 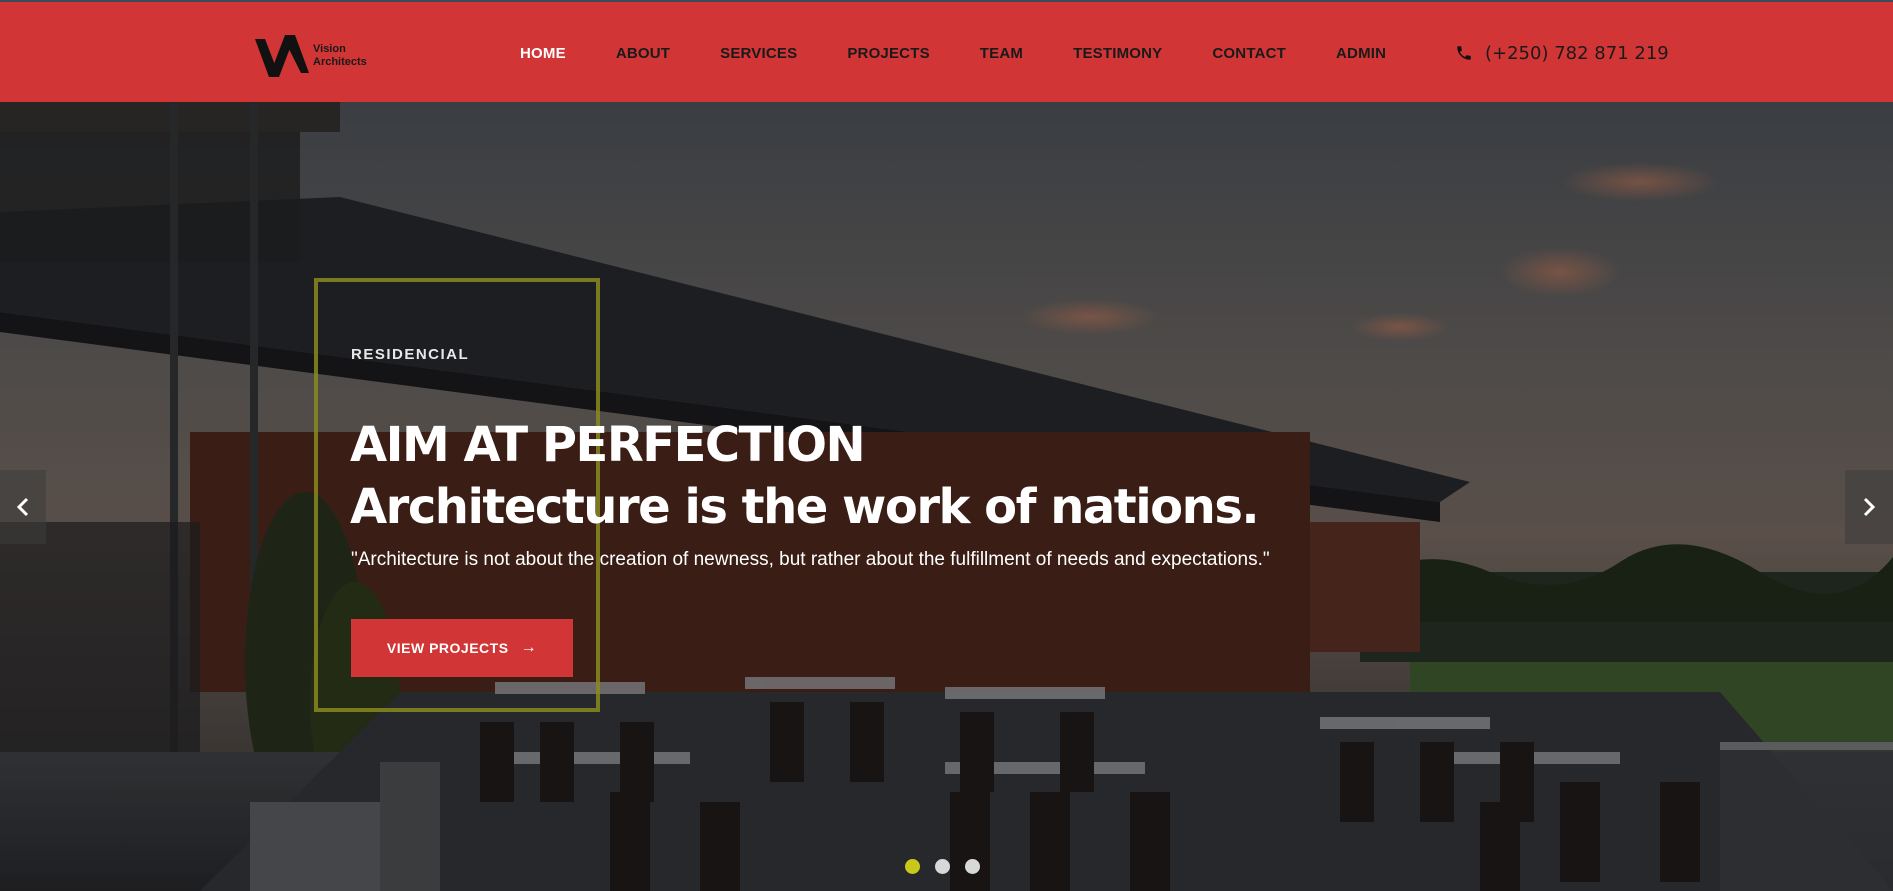 I want to click on nav-home: HOME, so click(x=543, y=53).